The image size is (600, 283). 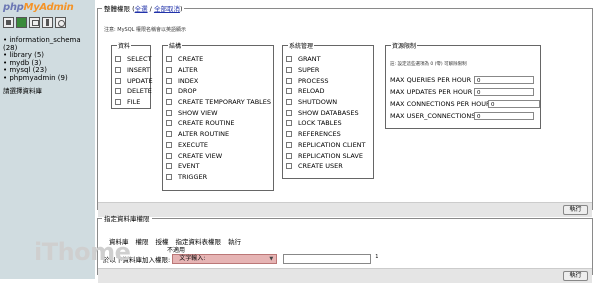 What do you see at coordinates (327, 259) in the screenshot?
I see `database-name-input` at bounding box center [327, 259].